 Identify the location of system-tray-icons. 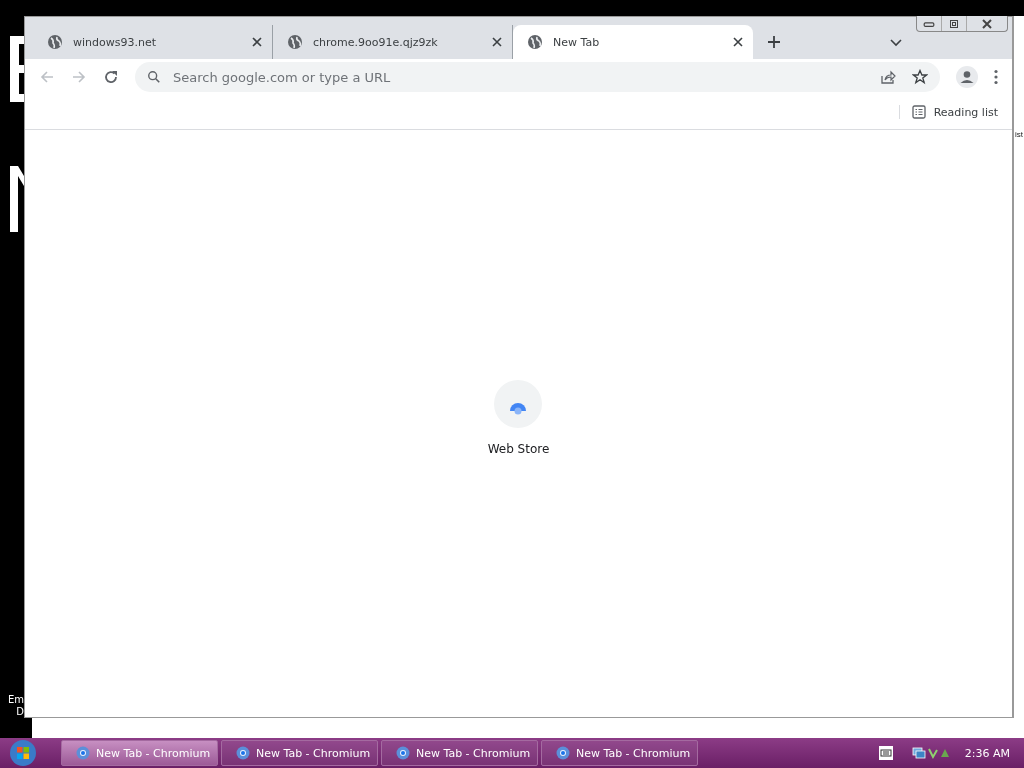
(931, 753).